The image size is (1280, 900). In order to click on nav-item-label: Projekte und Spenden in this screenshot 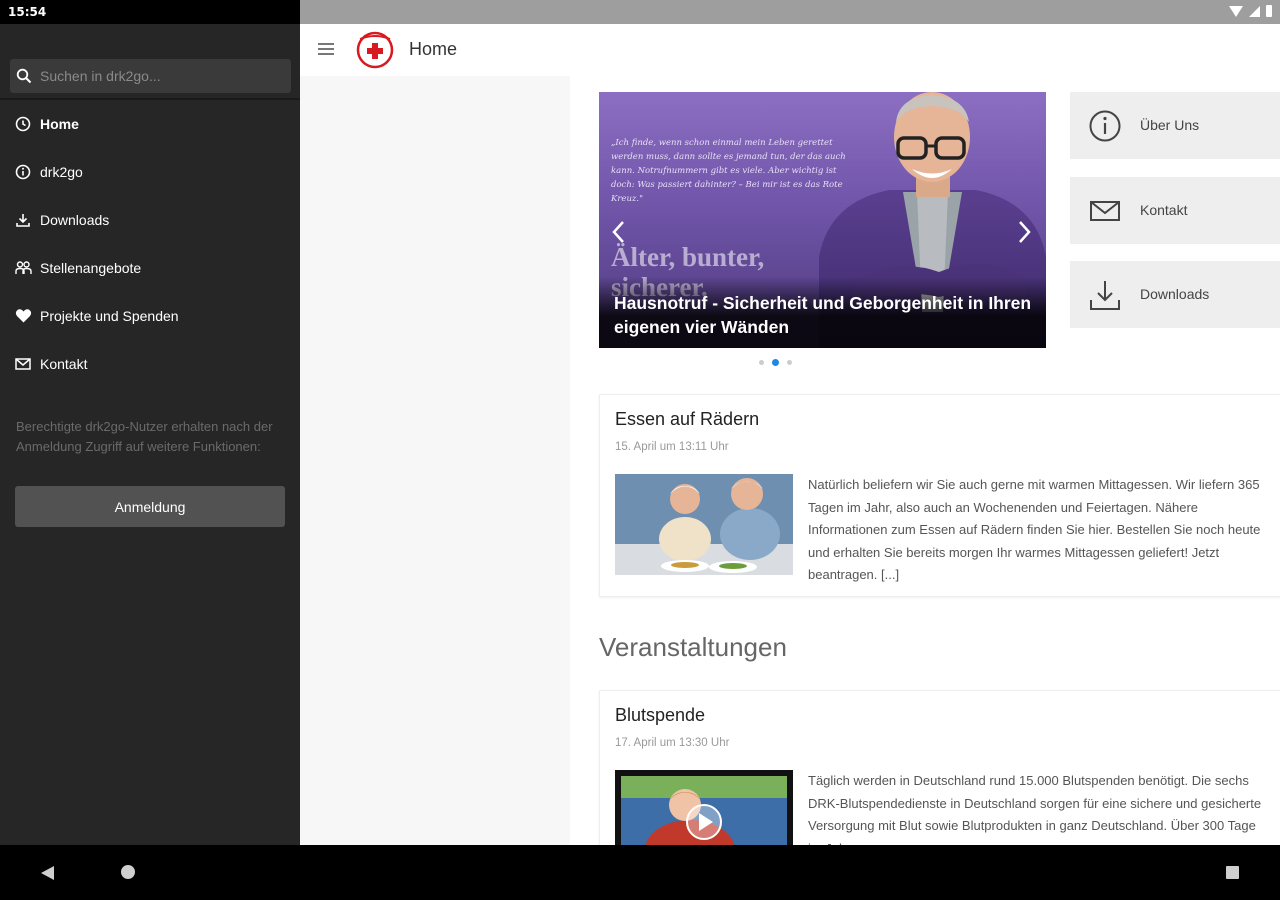, I will do `click(109, 316)`.